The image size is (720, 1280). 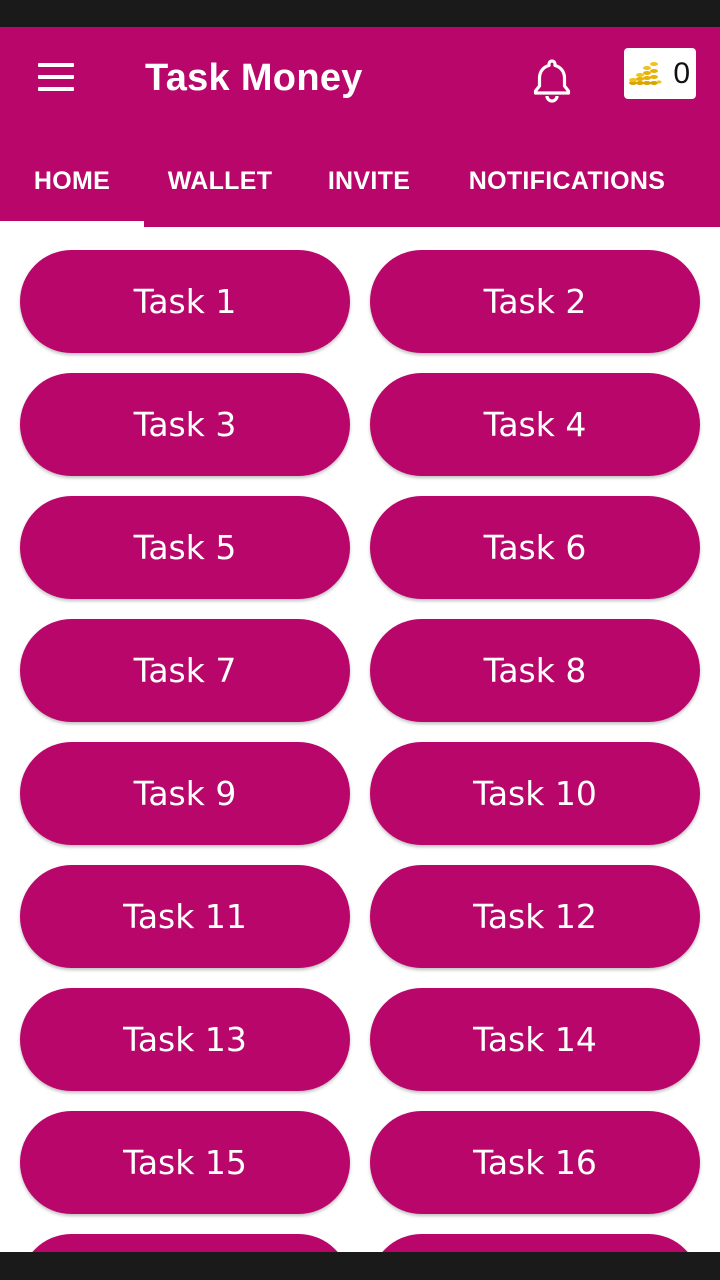 I want to click on tab-bar: HOME WALLET INVITE NOTIFICATIONS, so click(x=360, y=190).